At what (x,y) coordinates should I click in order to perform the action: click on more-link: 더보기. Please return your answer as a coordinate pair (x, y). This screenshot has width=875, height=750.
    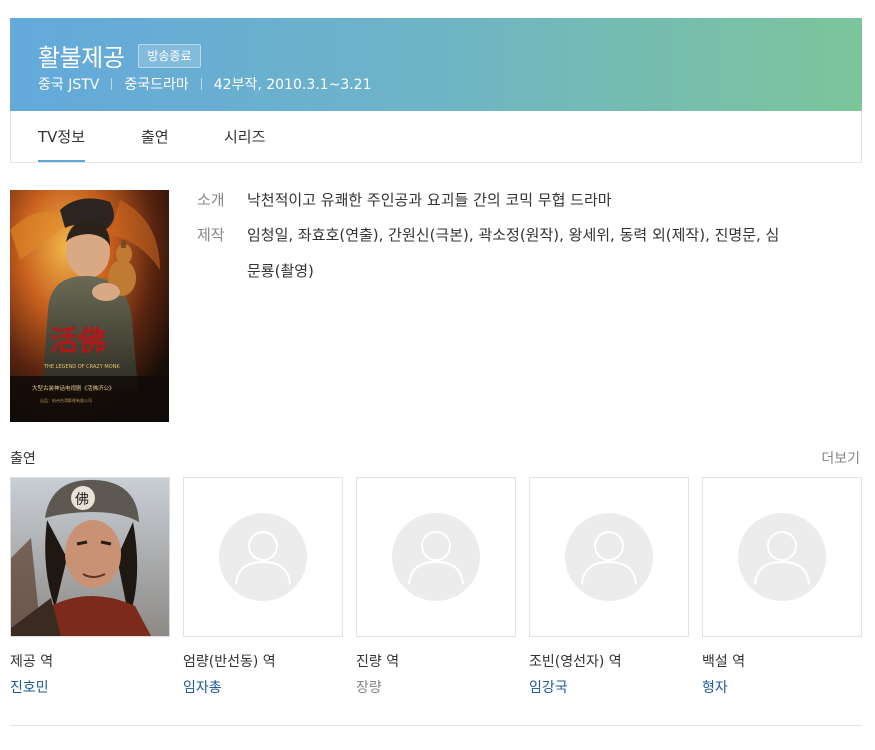
    Looking at the image, I should click on (840, 458).